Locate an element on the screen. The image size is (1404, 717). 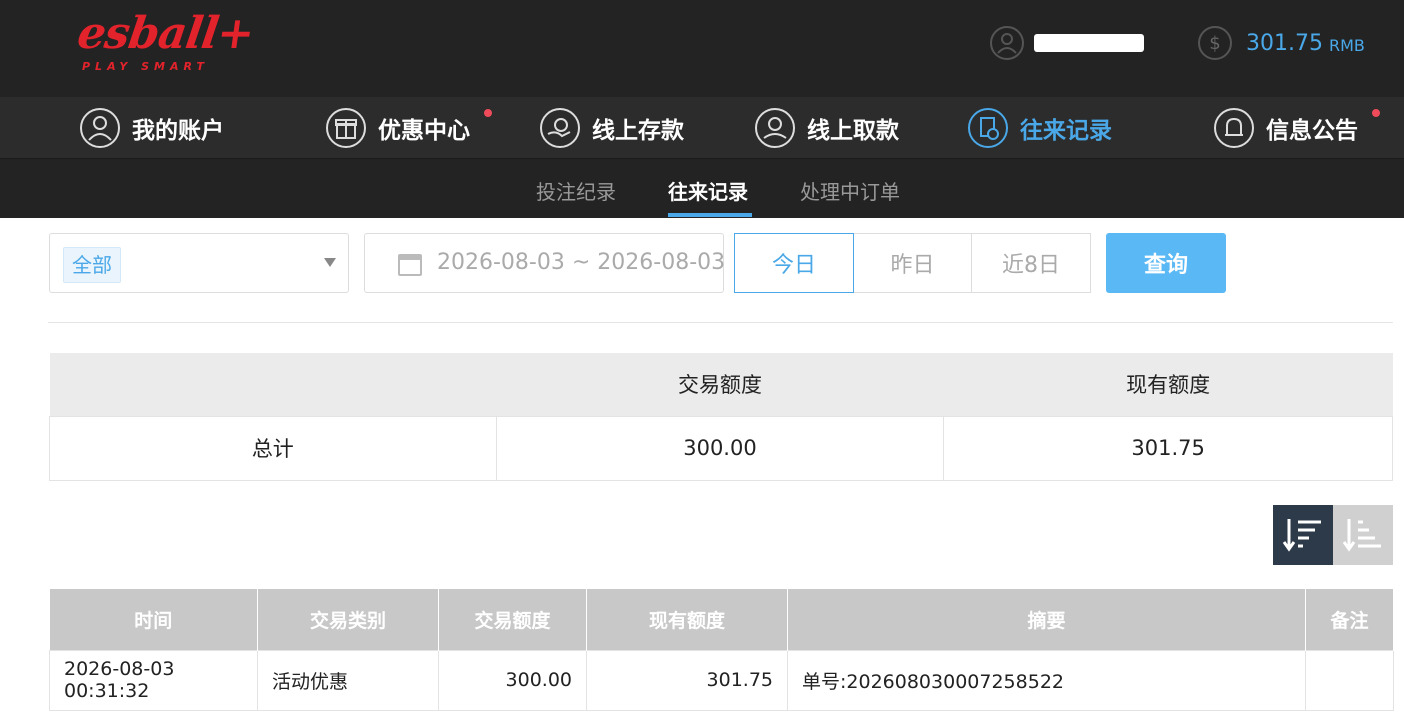
nav-label: 线上取款 is located at coordinates (853, 131).